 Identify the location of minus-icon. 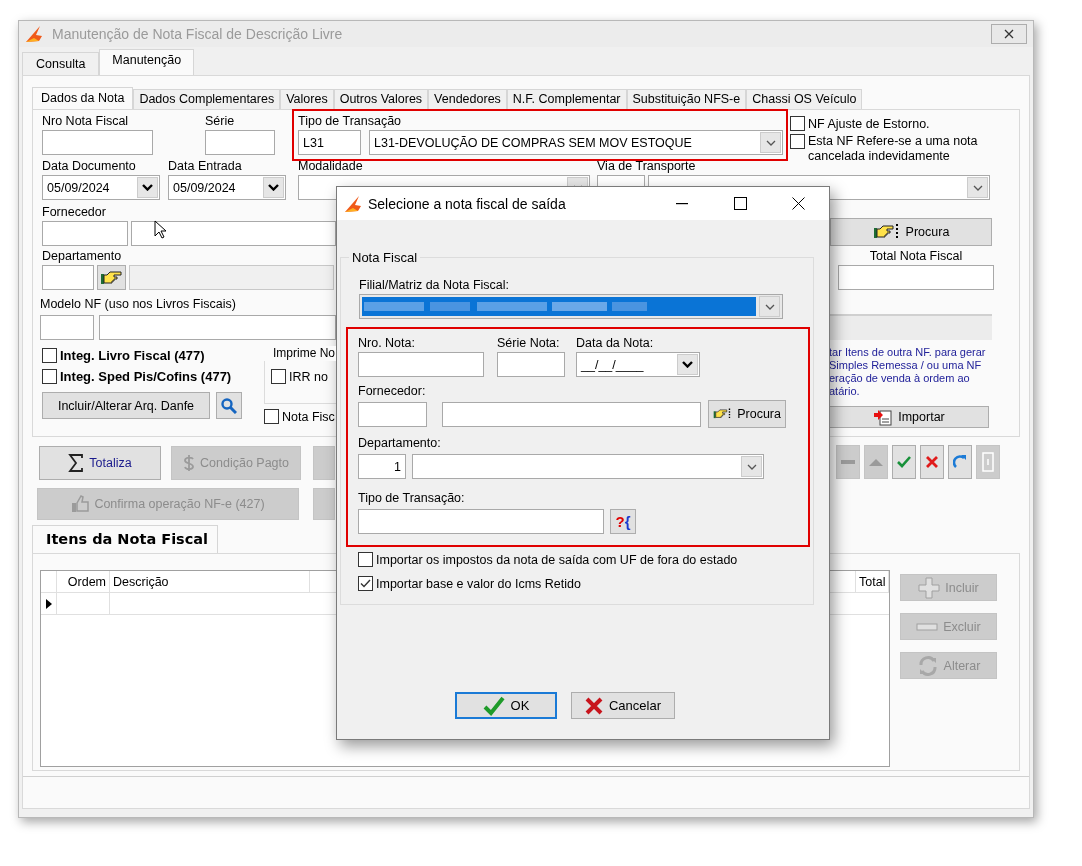
(927, 626).